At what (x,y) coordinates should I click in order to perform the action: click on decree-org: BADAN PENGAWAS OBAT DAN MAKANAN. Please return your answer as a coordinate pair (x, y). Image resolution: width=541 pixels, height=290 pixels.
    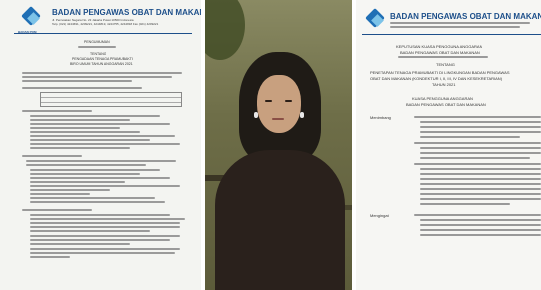
    Looking at the image, I should click on (440, 52).